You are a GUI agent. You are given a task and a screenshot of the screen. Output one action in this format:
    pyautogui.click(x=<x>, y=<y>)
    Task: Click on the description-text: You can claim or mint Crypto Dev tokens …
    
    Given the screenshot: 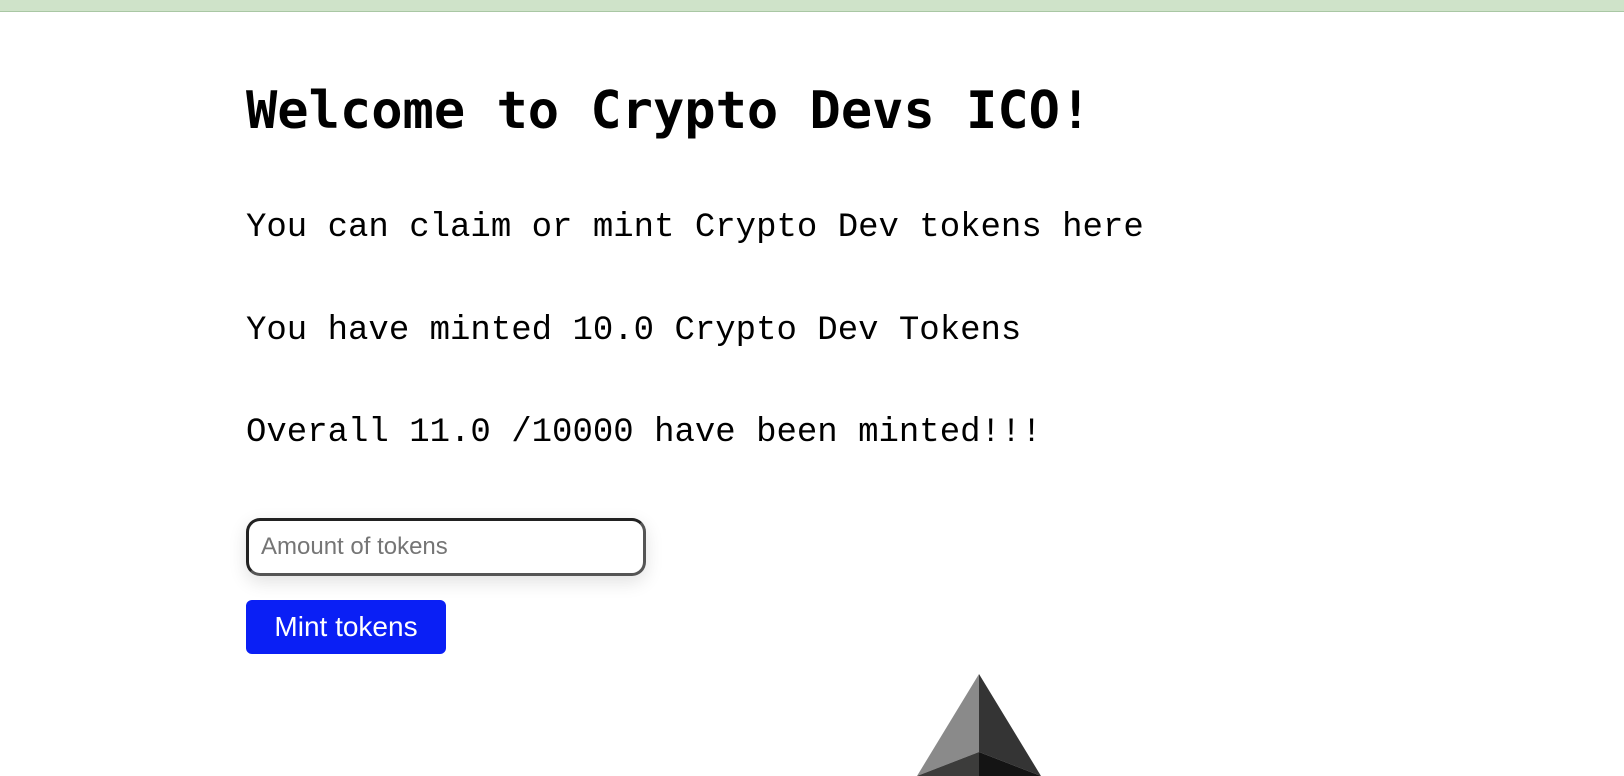 What is the action you would take?
    pyautogui.click(x=695, y=228)
    